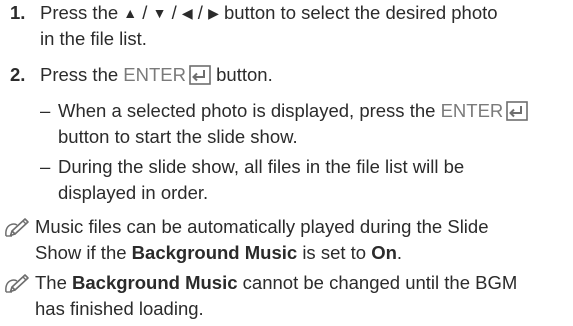  What do you see at coordinates (119, 308) in the screenshot?
I see `note-text-line2: has finished loading.` at bounding box center [119, 308].